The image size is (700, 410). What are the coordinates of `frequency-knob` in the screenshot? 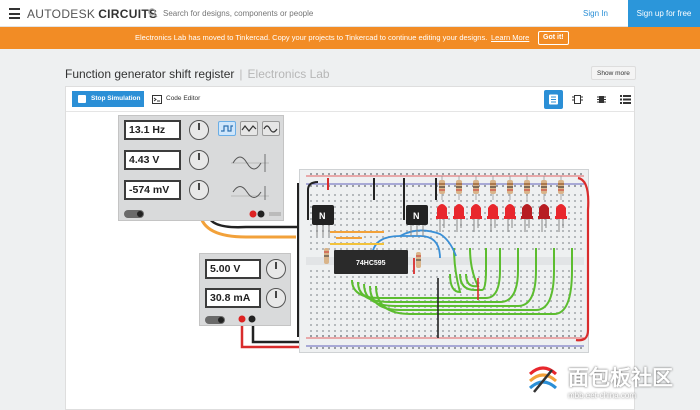 It's located at (199, 130).